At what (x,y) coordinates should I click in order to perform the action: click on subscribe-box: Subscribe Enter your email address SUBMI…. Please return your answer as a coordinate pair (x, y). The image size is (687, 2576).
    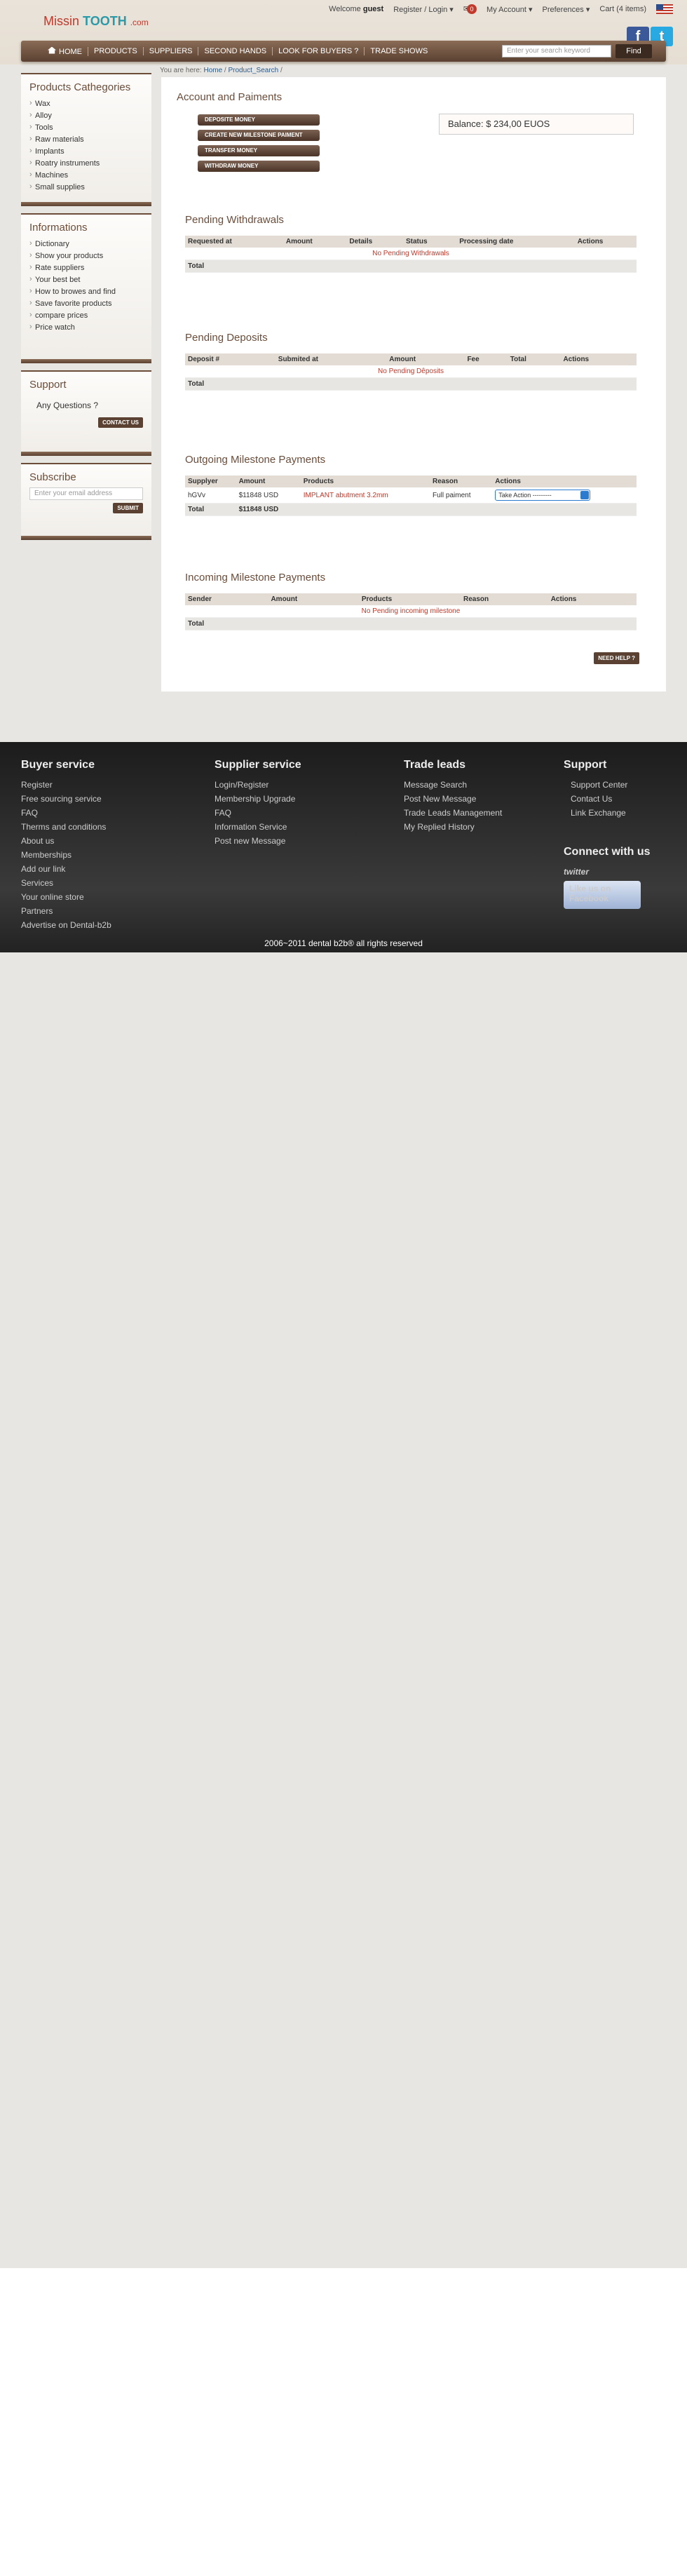
    Looking at the image, I should click on (86, 501).